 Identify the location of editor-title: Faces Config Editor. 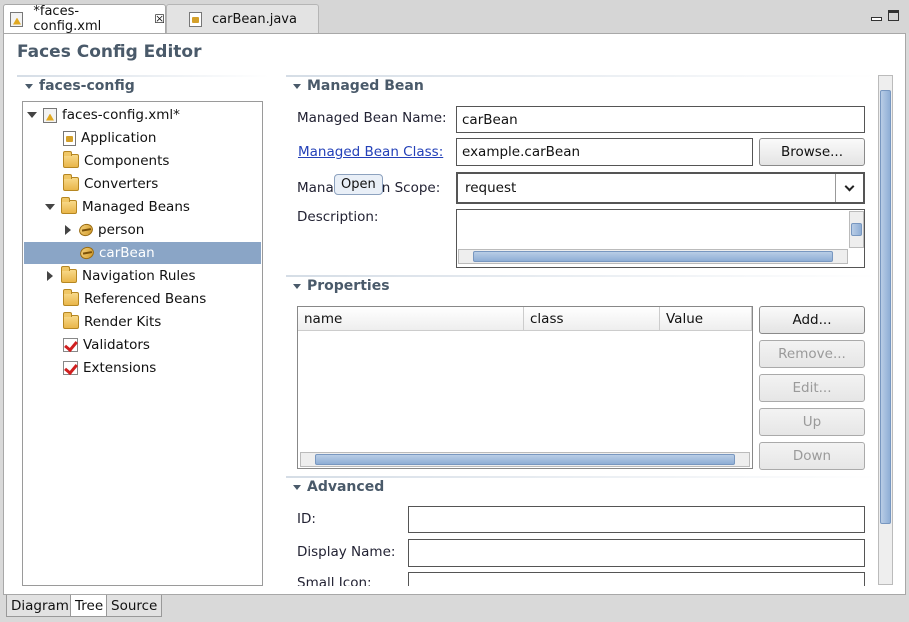
(109, 52).